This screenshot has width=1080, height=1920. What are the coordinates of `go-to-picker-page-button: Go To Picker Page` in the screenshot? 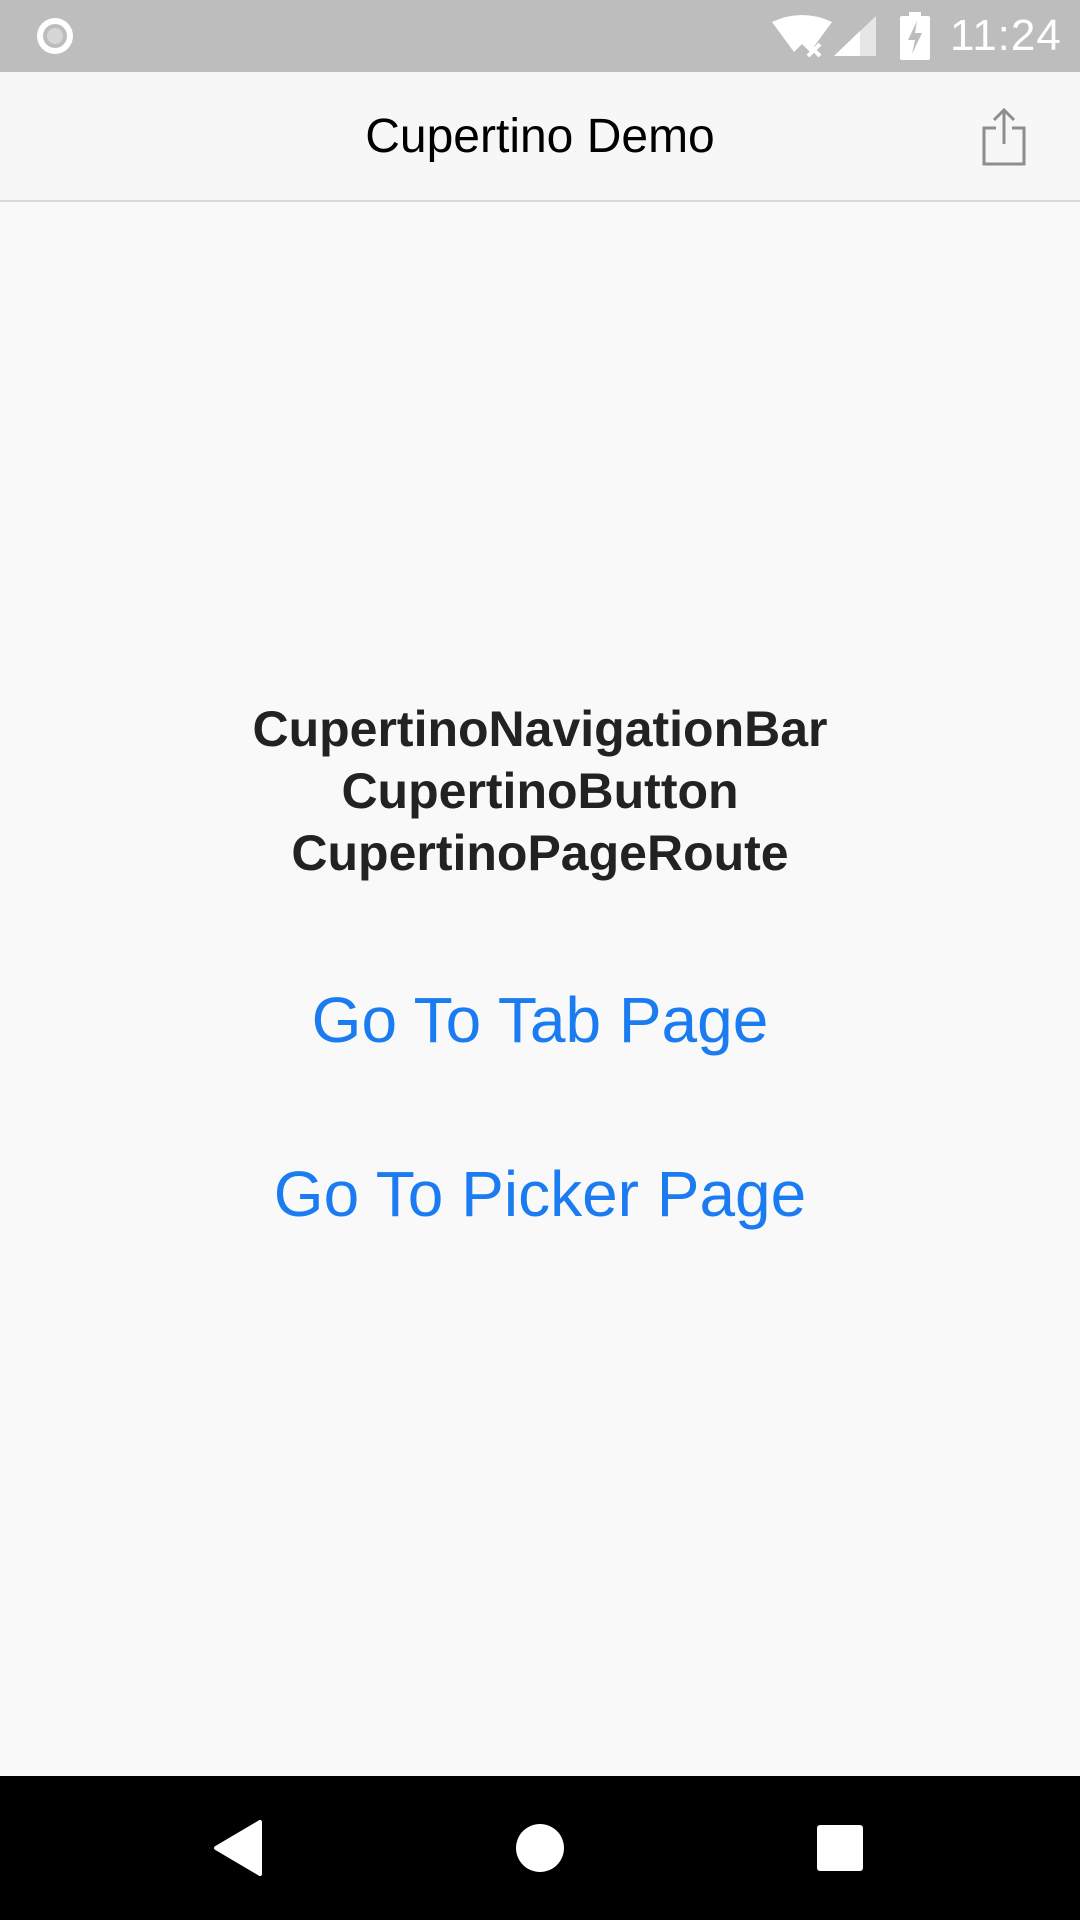 It's located at (540, 1194).